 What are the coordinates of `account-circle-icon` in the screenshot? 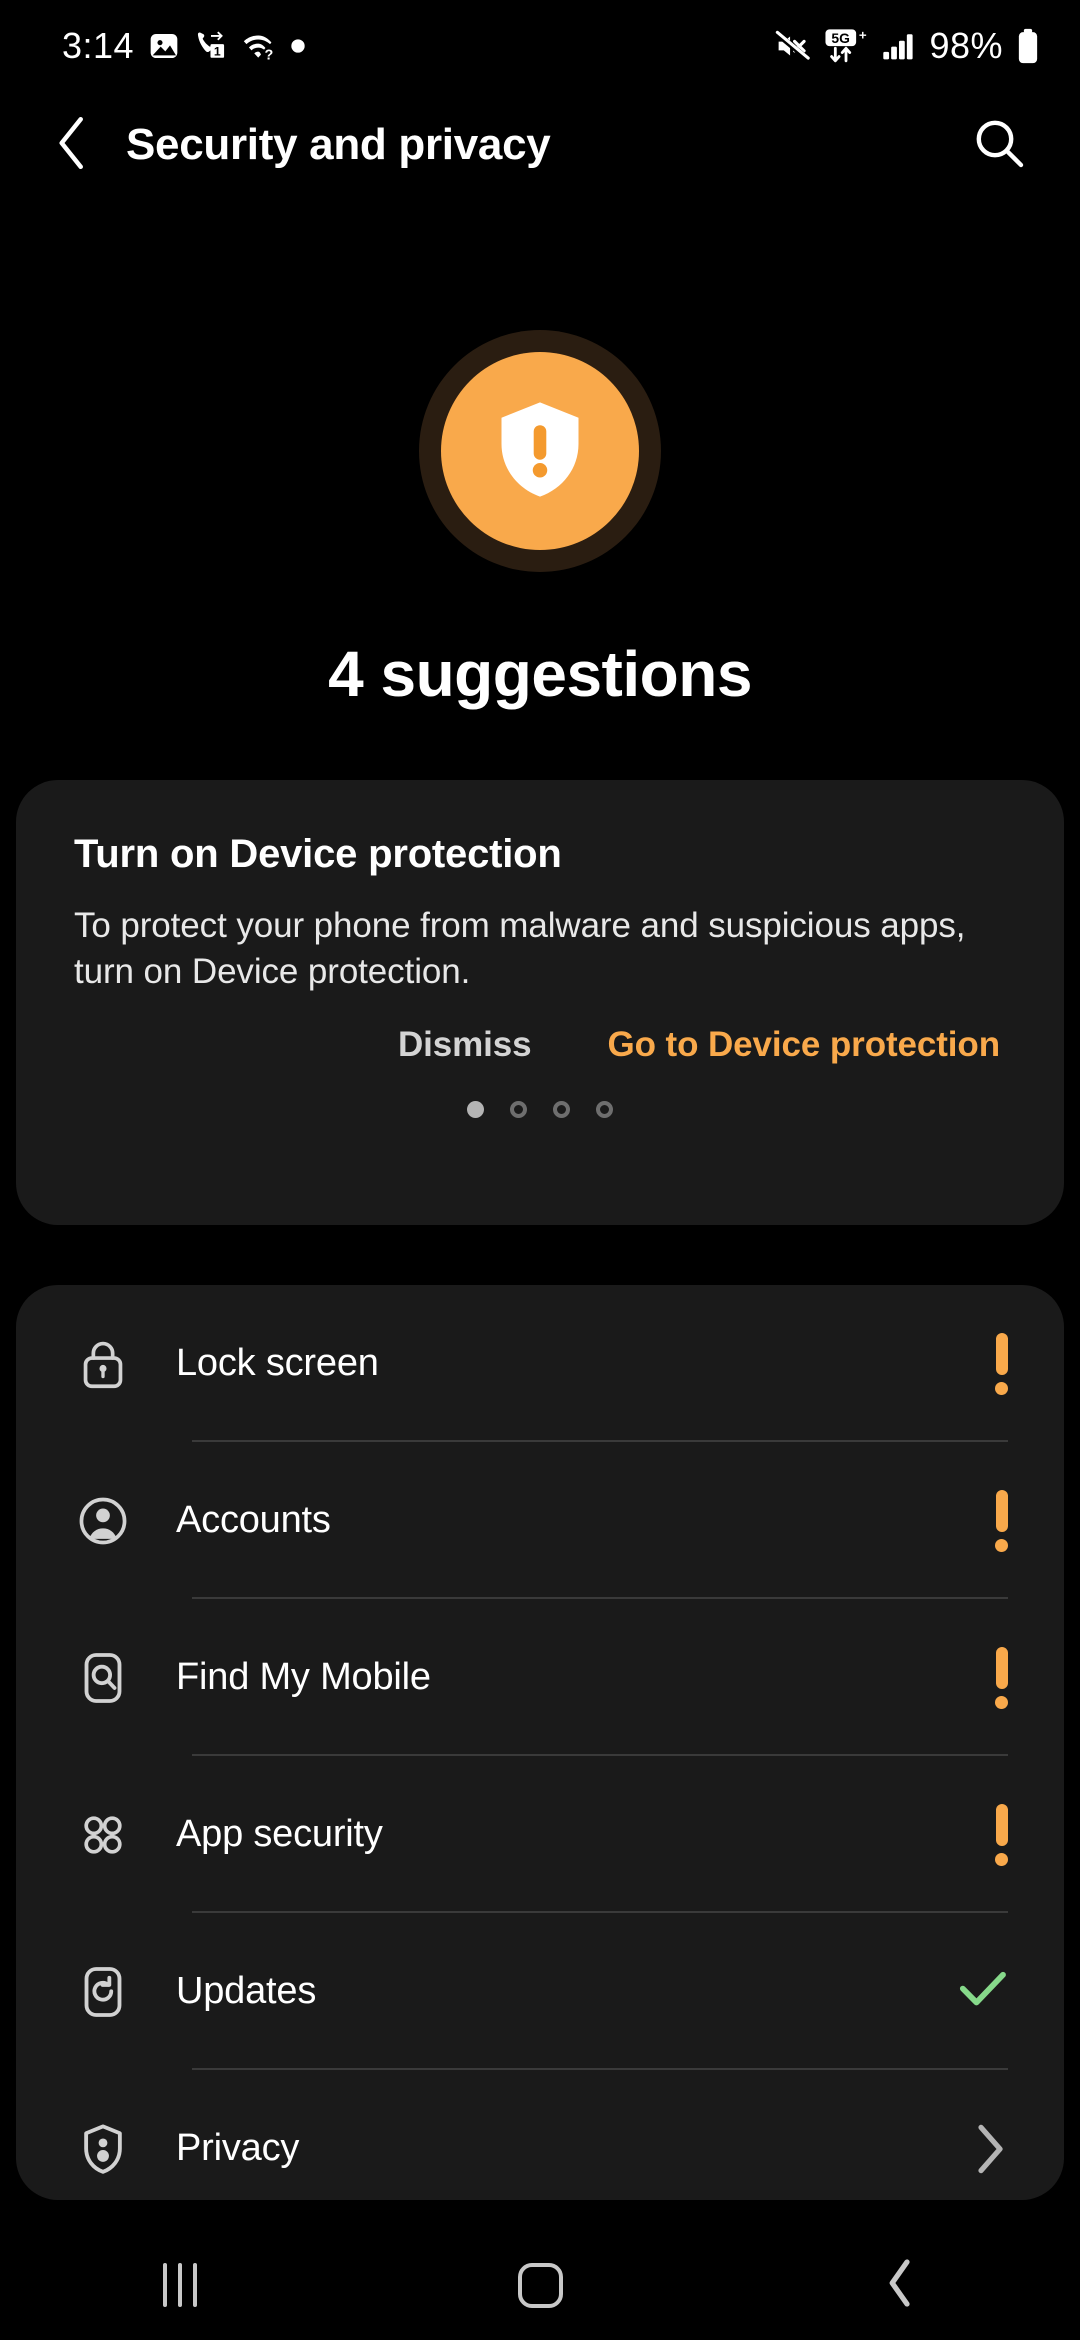 It's located at (103, 1521).